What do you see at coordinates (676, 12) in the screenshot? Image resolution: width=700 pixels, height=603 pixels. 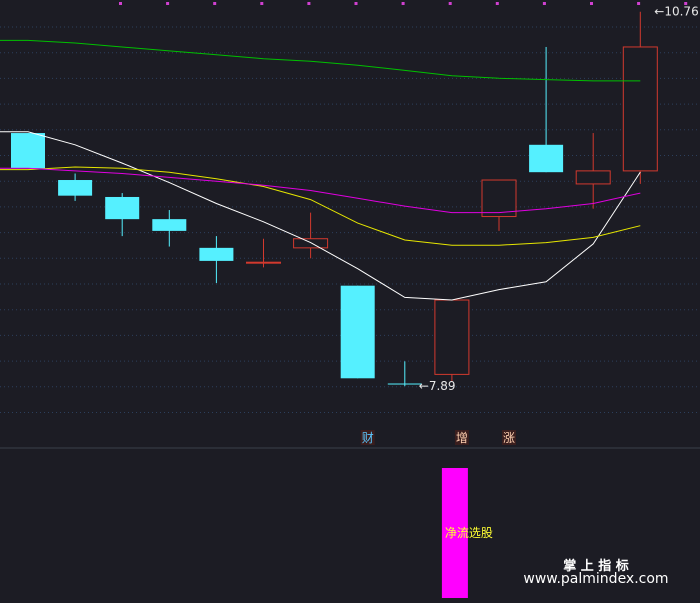 I see `price-annotation: ←10.76` at bounding box center [676, 12].